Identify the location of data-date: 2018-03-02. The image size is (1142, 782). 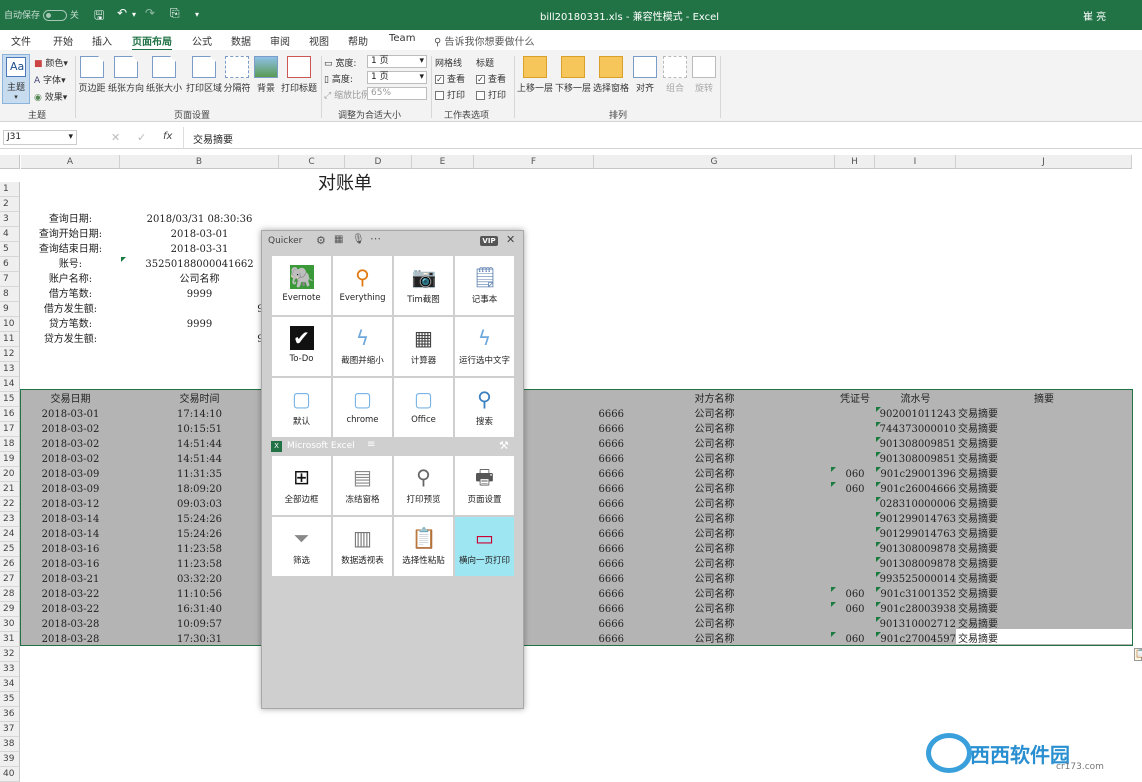
(70, 459).